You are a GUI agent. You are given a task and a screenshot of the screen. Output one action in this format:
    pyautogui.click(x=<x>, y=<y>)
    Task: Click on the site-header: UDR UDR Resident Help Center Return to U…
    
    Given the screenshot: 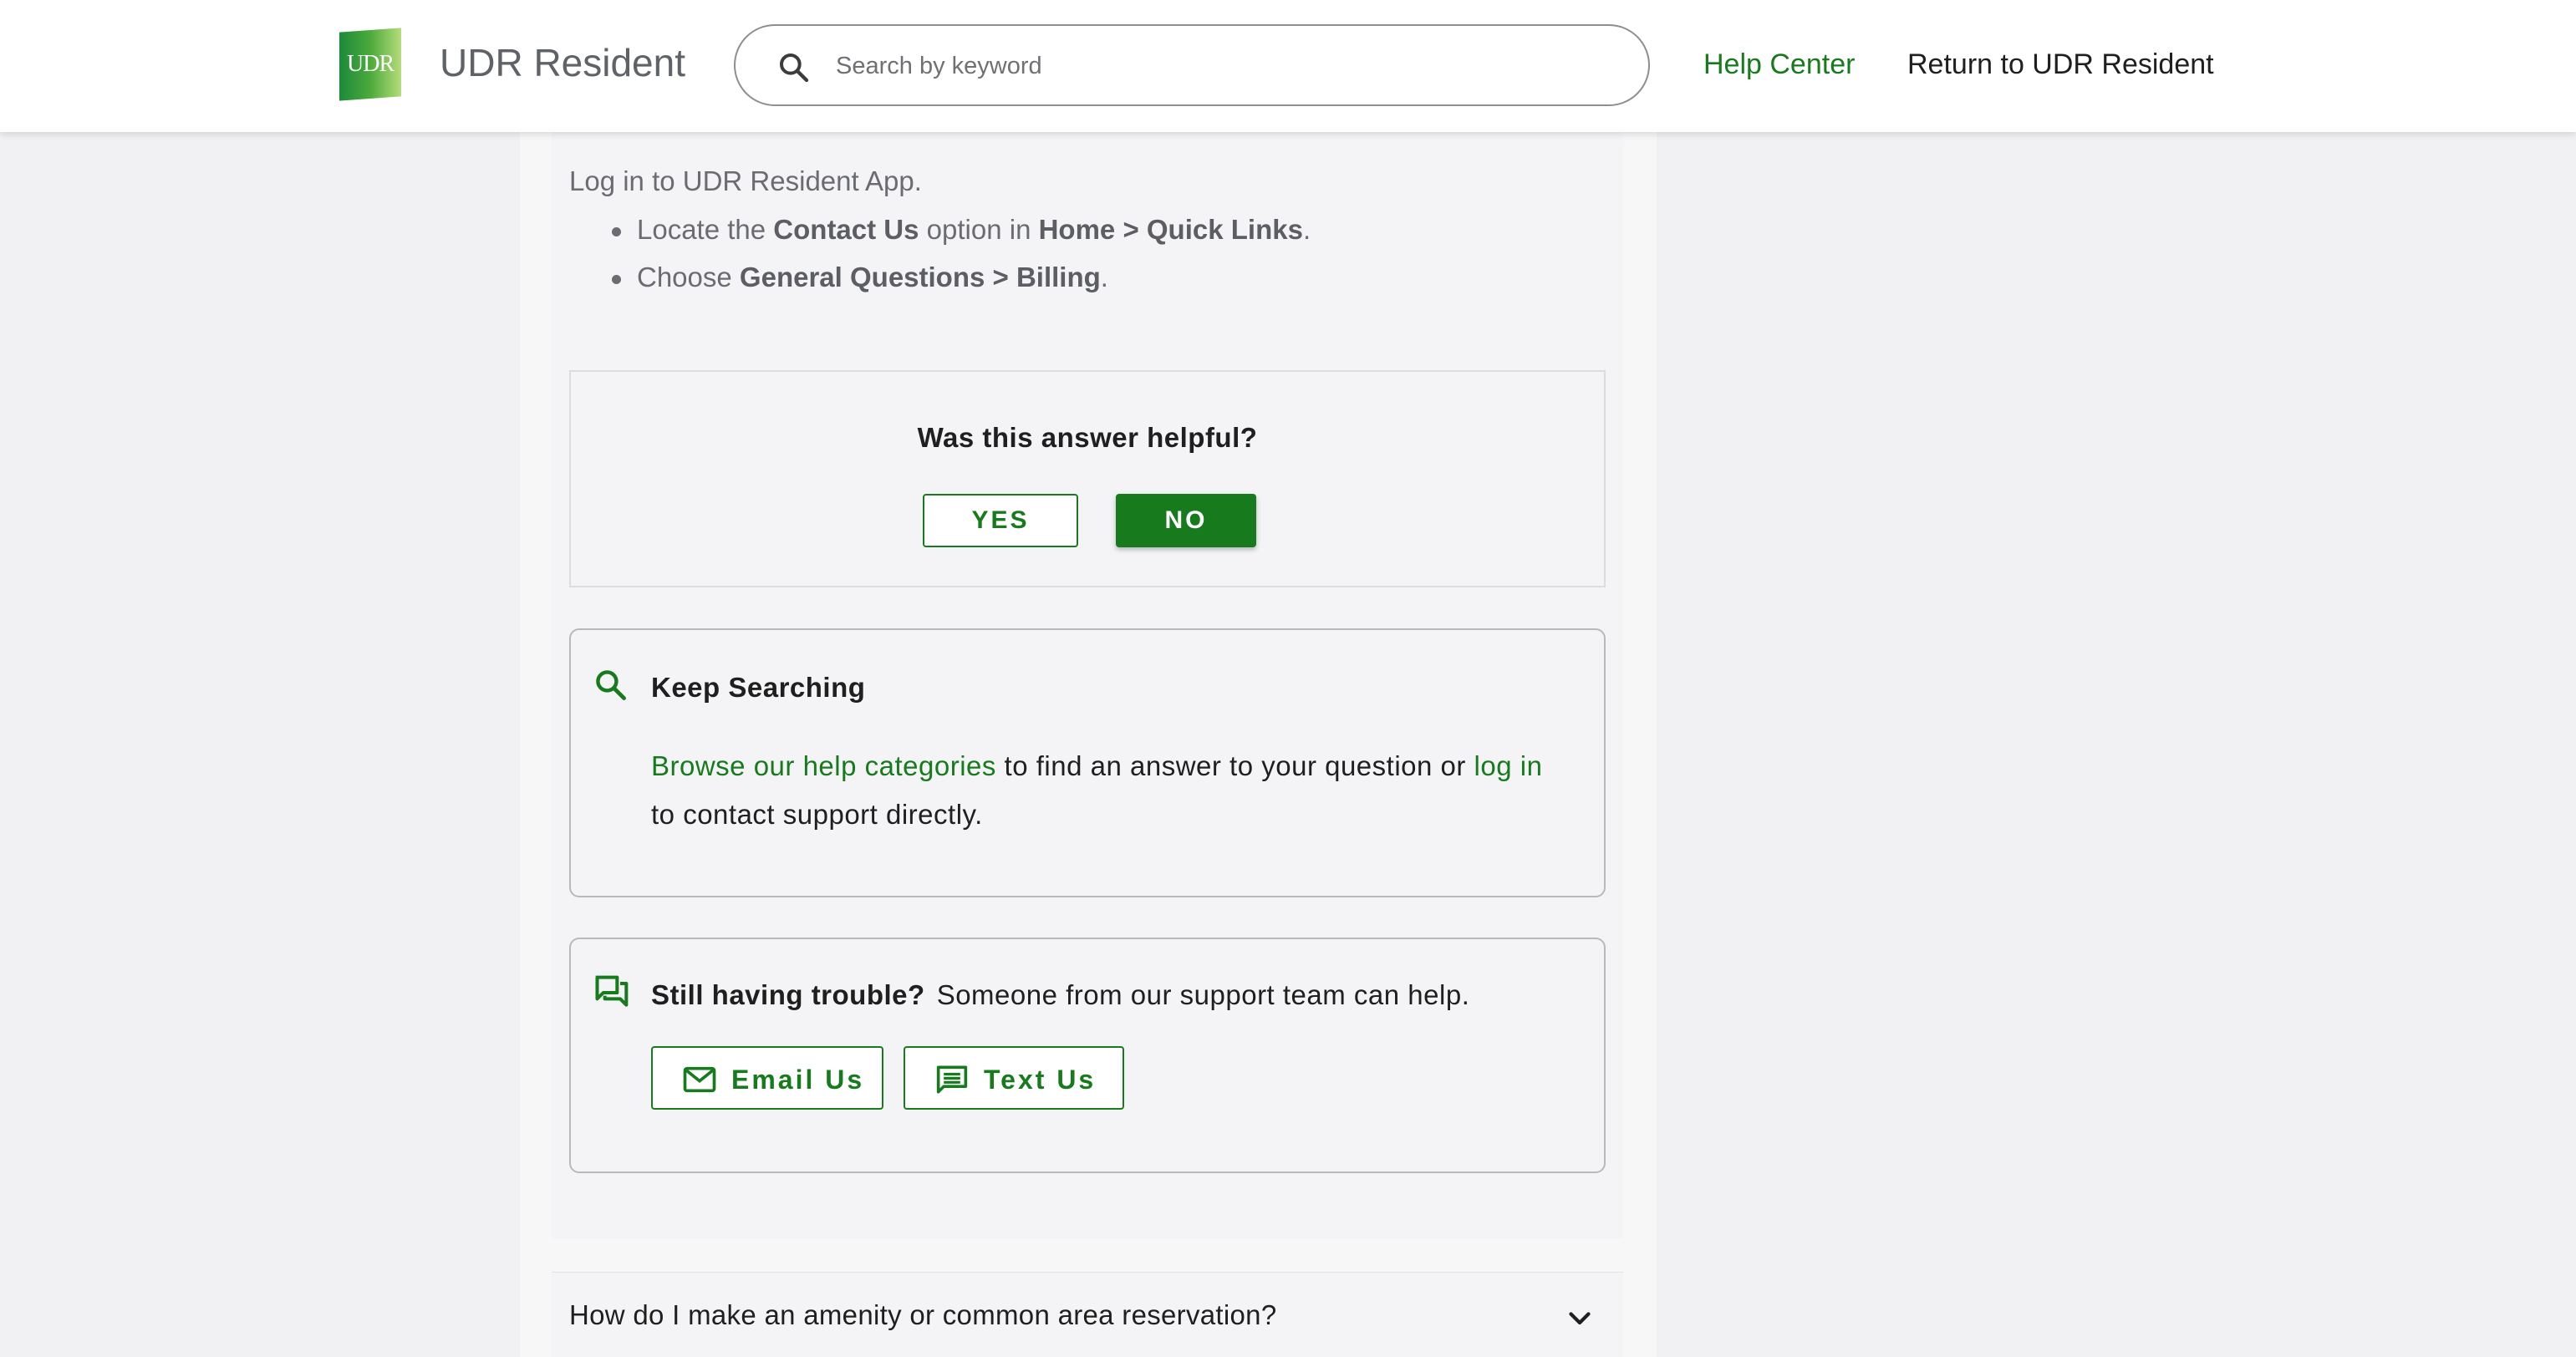 What is the action you would take?
    pyautogui.click(x=1288, y=66)
    